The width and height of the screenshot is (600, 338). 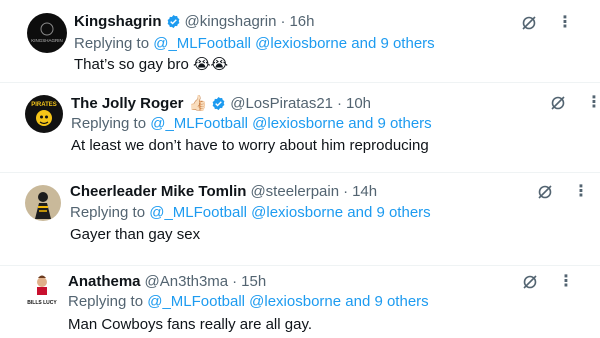 What do you see at coordinates (42, 303) in the screenshot?
I see `avatar-logo-text: BILLS LUCY` at bounding box center [42, 303].